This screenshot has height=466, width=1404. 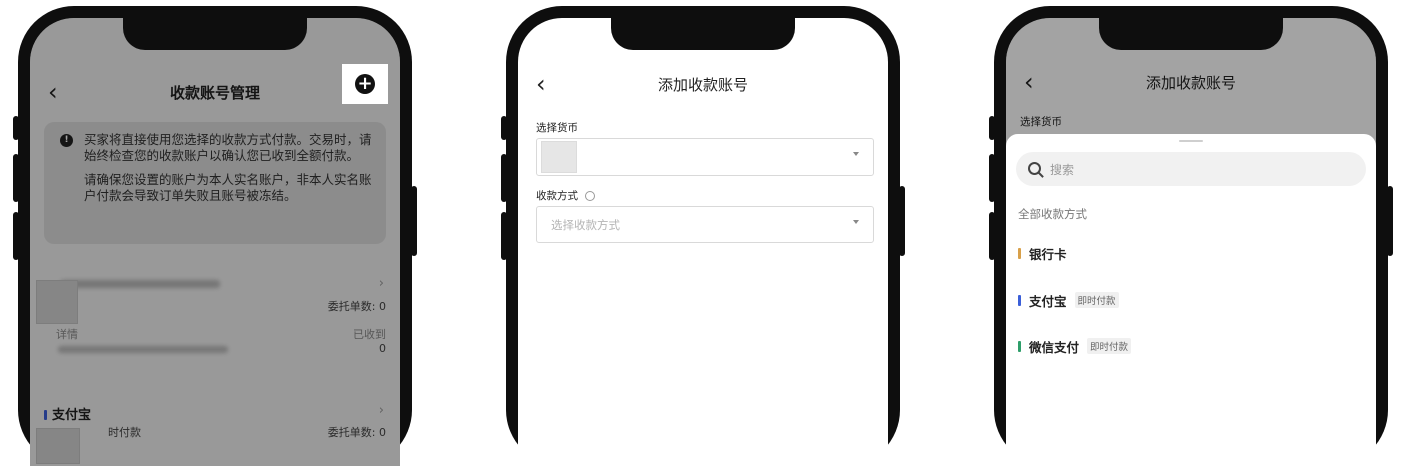 I want to click on info-circle-icon, so click(x=590, y=196).